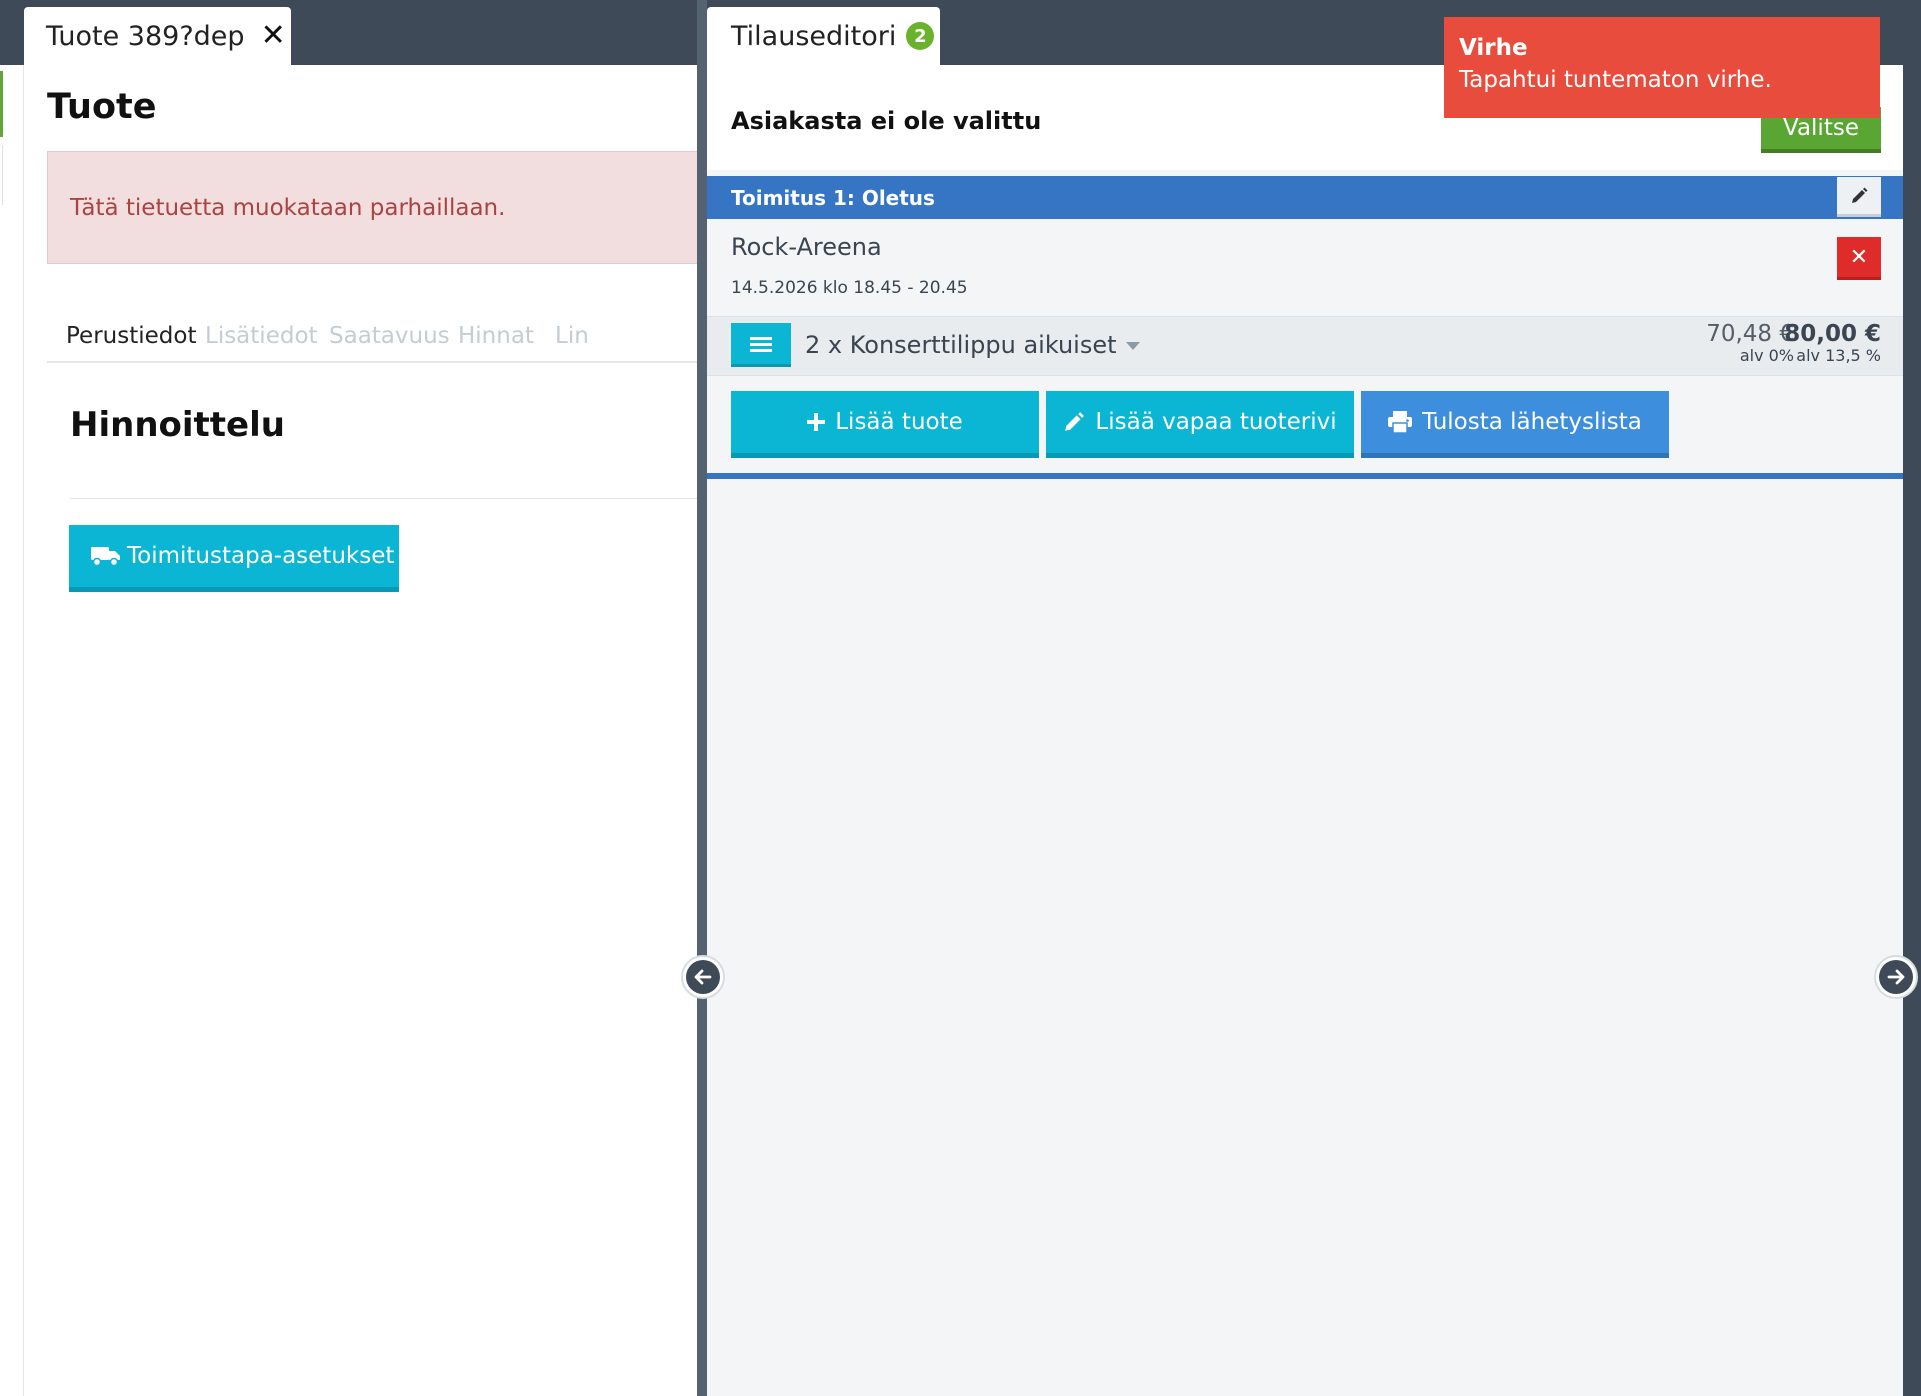 Image resolution: width=1921 pixels, height=1396 pixels. I want to click on remove-event-button: ✕, so click(1859, 258).